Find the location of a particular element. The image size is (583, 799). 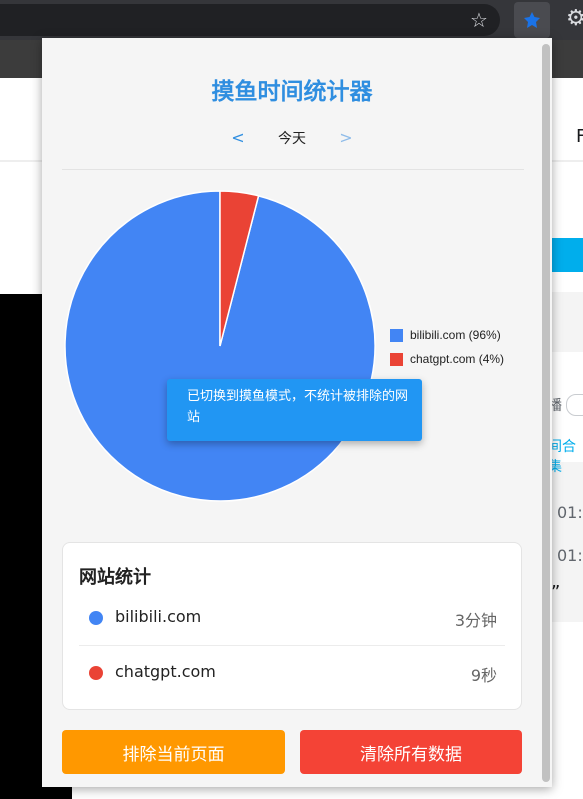

clear-all-data-button: 清除所有数据 is located at coordinates (411, 752).